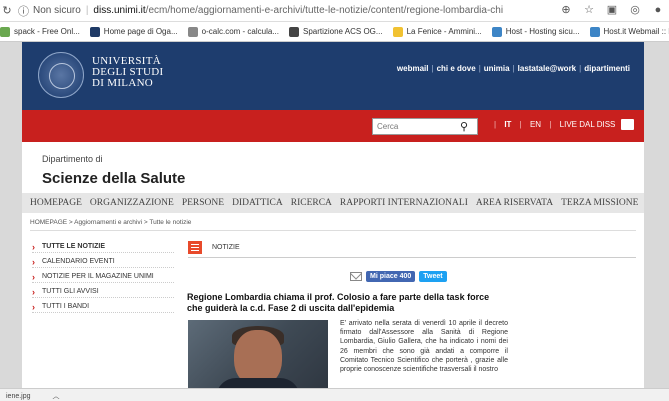 The width and height of the screenshot is (669, 401). What do you see at coordinates (599, 203) in the screenshot?
I see `menu-item: TERZA MISSIONE` at bounding box center [599, 203].